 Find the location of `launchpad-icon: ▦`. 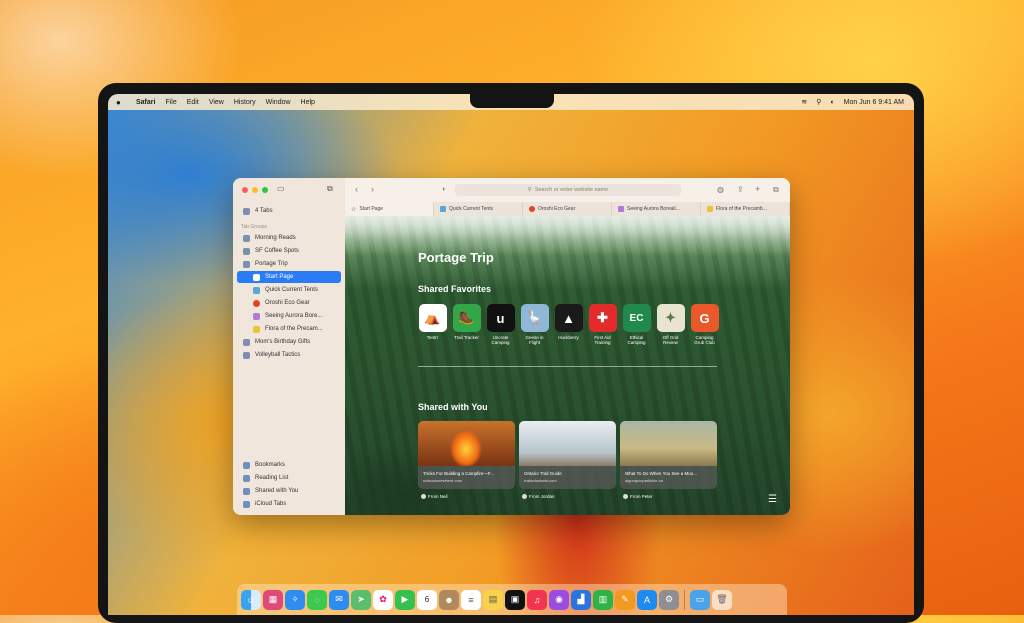

launchpad-icon: ▦ is located at coordinates (273, 599).